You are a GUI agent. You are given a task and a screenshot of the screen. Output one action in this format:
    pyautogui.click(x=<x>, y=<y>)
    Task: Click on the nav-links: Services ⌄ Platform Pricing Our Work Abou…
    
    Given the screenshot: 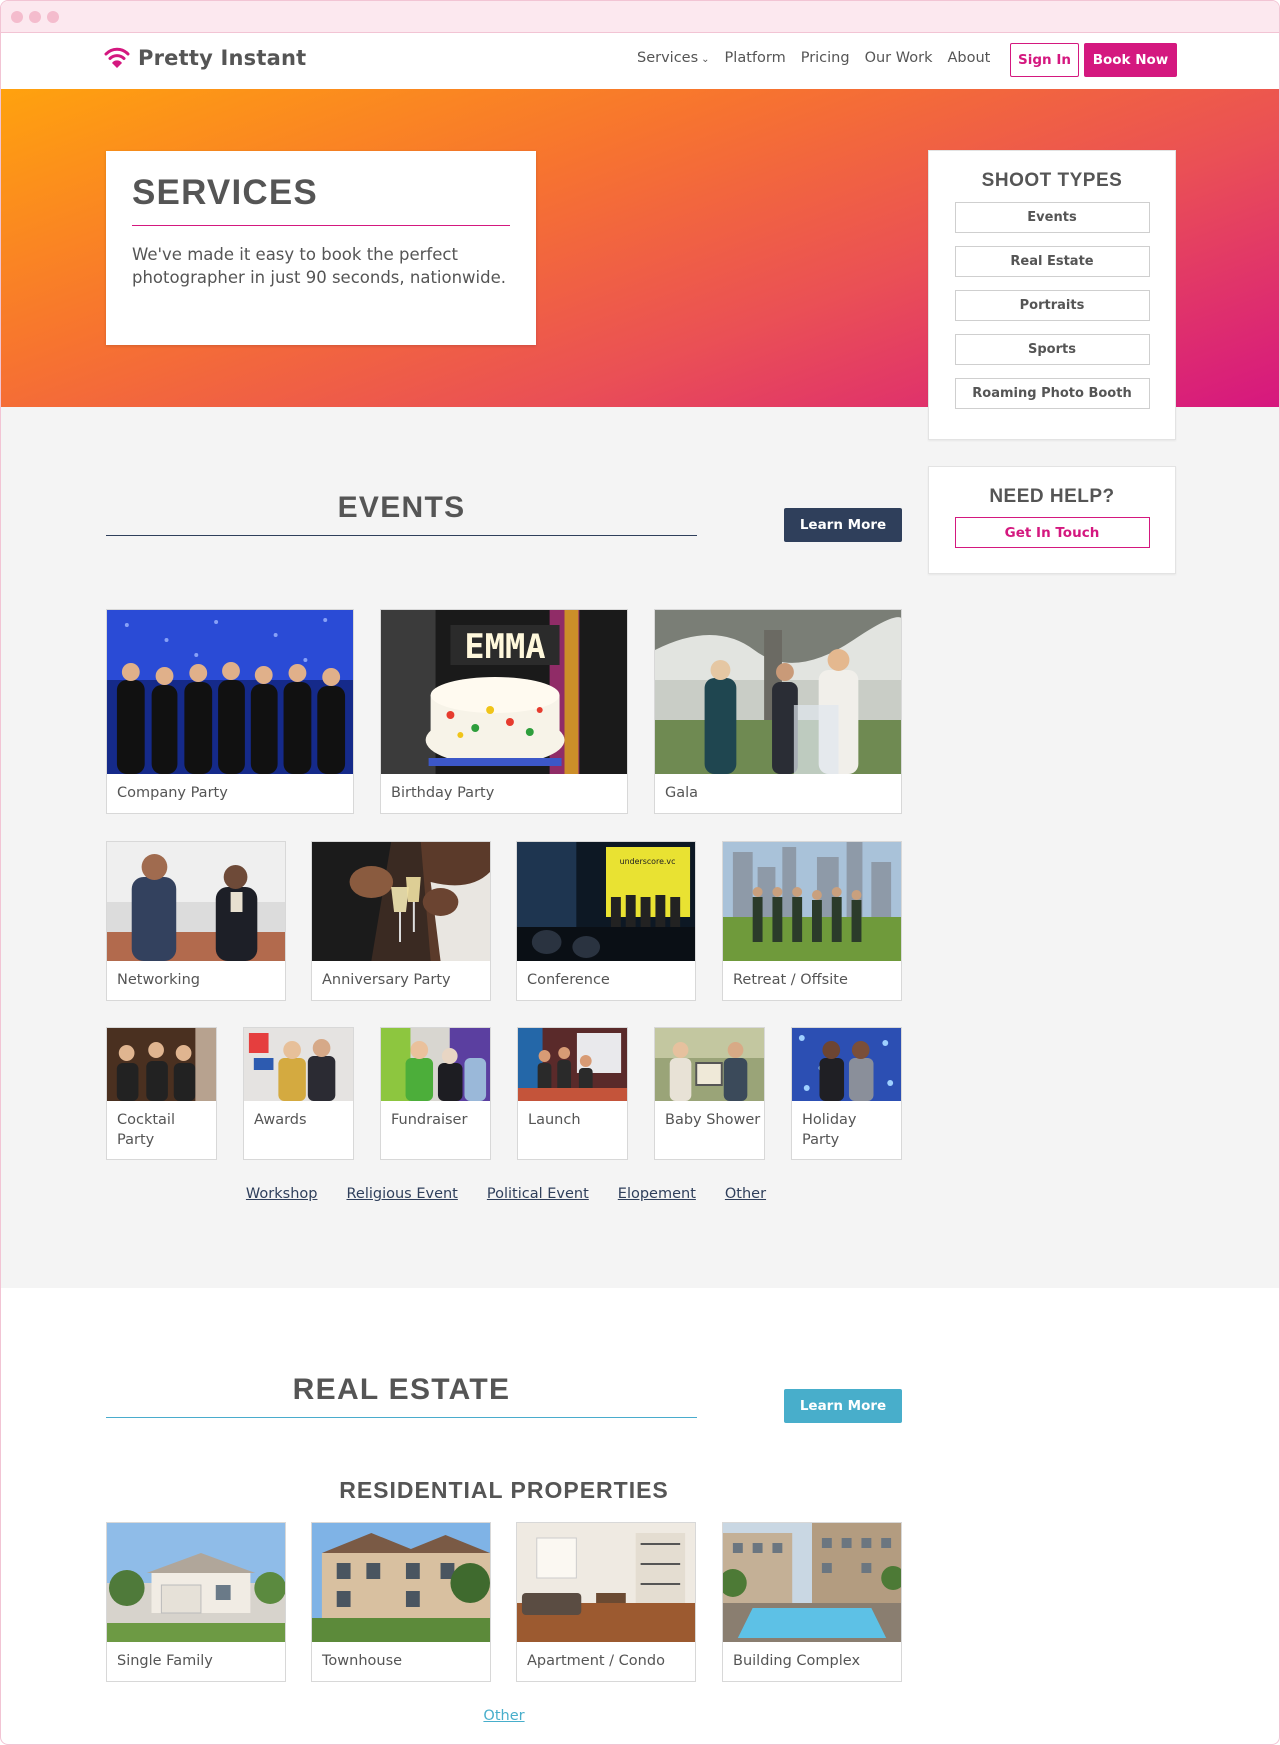 What is the action you would take?
    pyautogui.click(x=813, y=58)
    